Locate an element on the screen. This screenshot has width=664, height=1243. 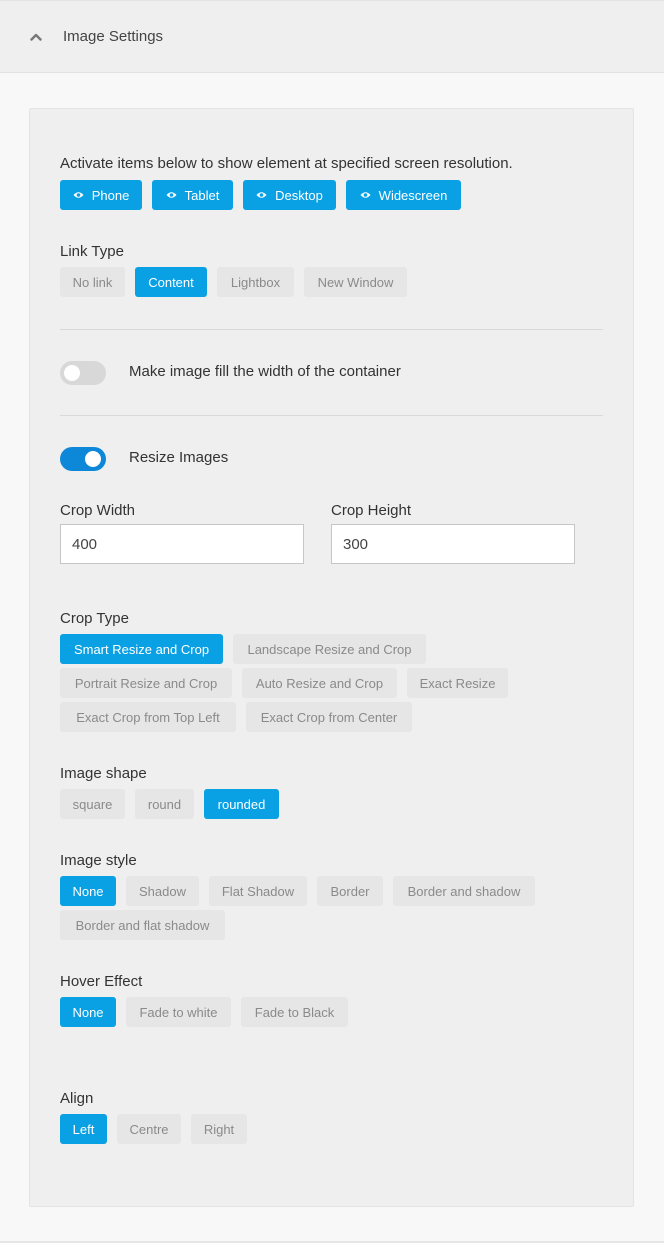
link-type-lightbox: Lightbox is located at coordinates (255, 282).